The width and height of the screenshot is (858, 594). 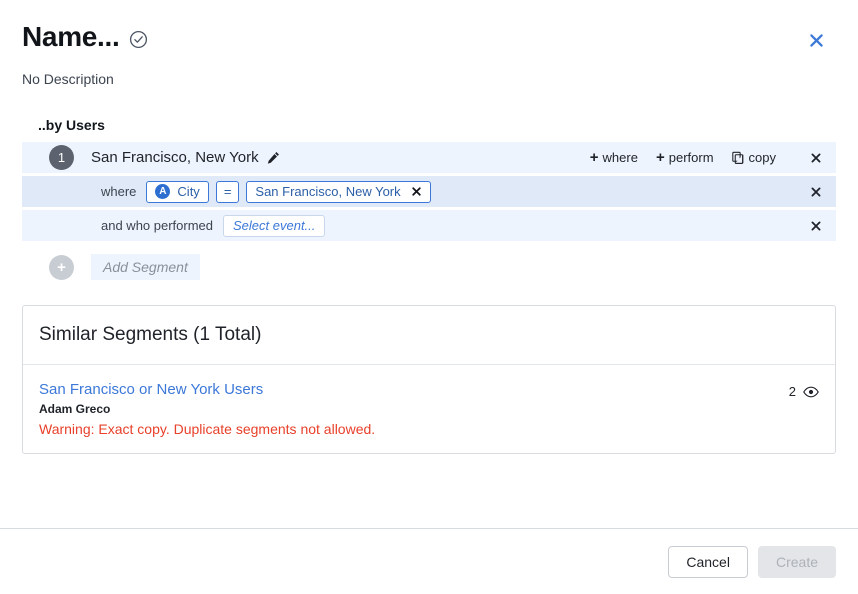 I want to click on add-segment-plus-icon: +, so click(x=61, y=267).